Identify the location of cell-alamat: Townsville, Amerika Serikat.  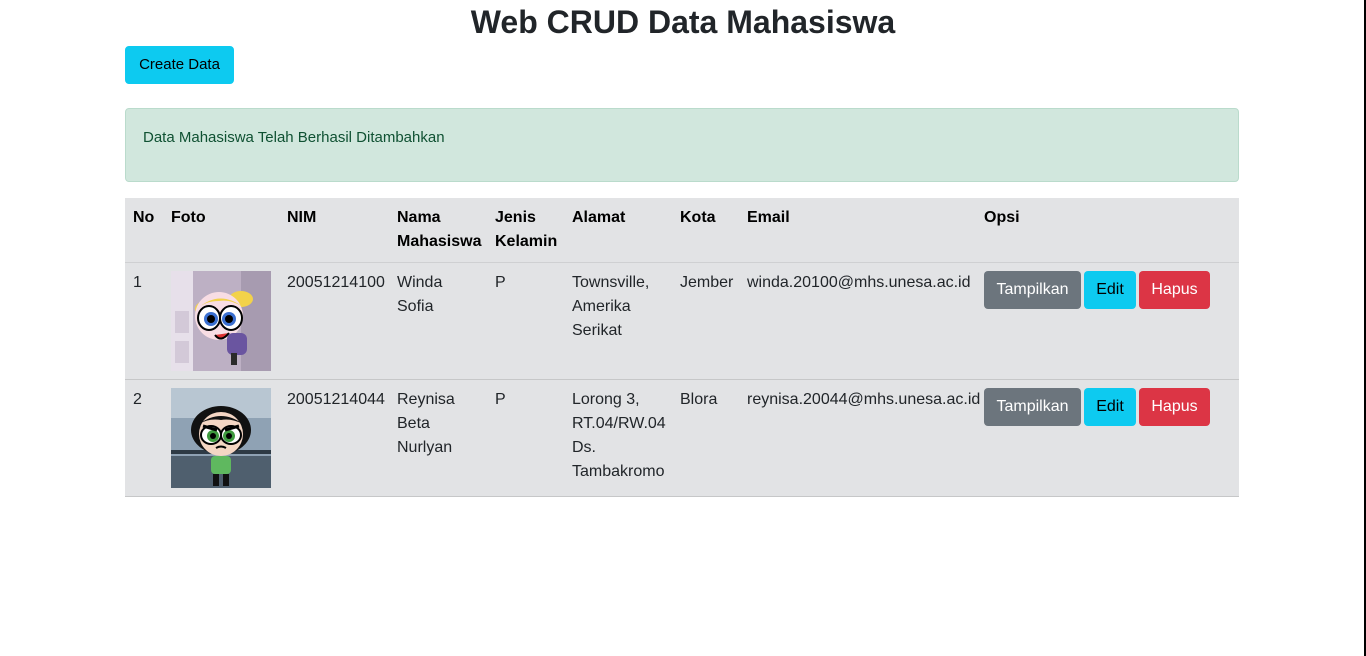
(611, 306).